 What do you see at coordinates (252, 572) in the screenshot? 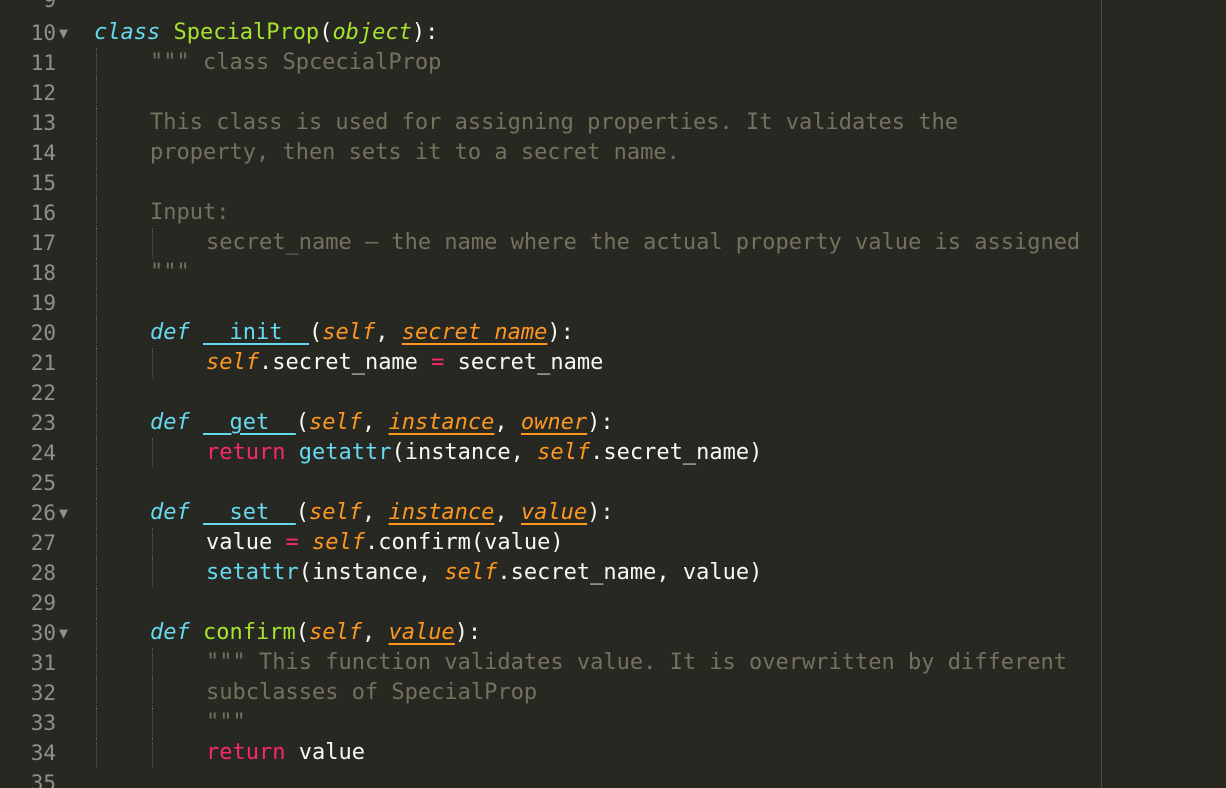
I see `builtin-call: setattr` at bounding box center [252, 572].